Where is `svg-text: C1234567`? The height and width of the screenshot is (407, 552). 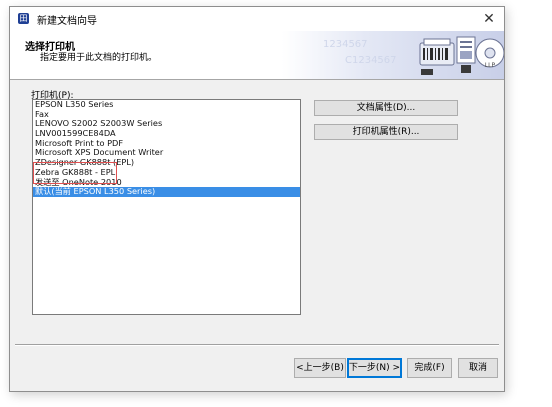
svg-text: C1234567 is located at coordinates (371, 60).